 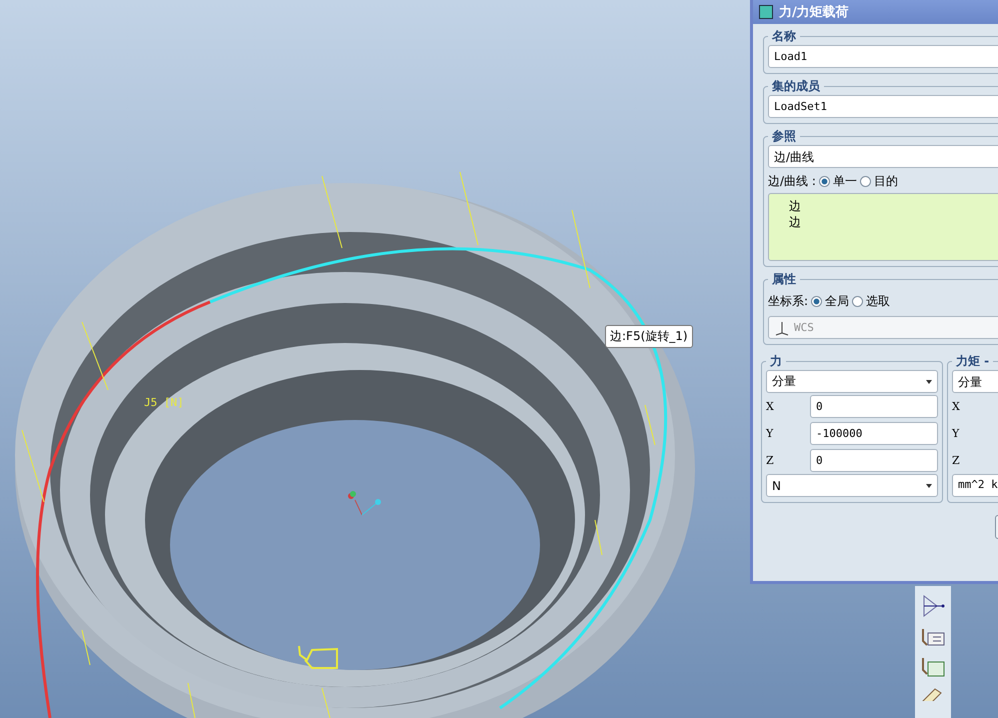 I want to click on group-label: 力矩 -, so click(x=972, y=361).